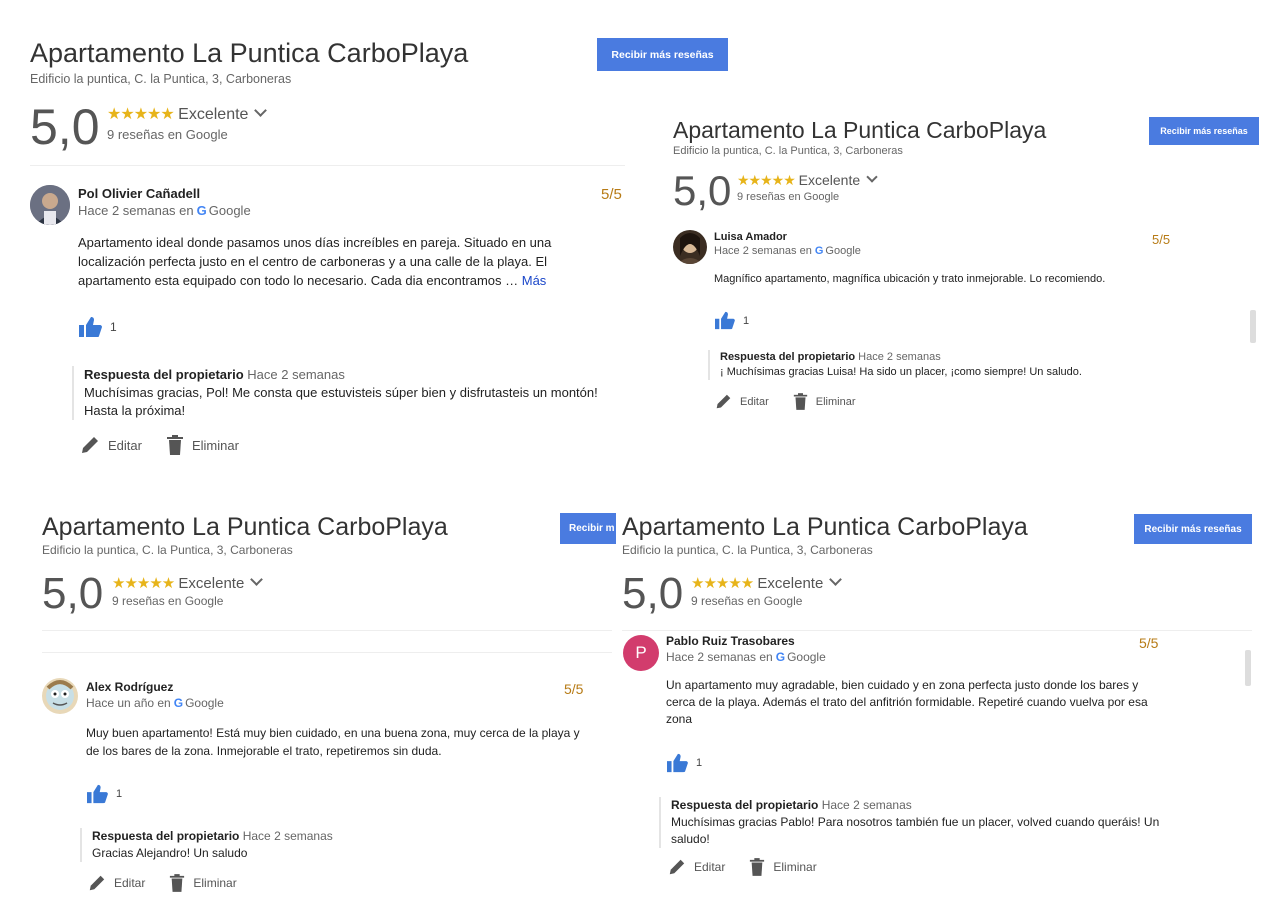 This screenshot has width=1274, height=900. What do you see at coordinates (327, 165) in the screenshot?
I see `divider` at bounding box center [327, 165].